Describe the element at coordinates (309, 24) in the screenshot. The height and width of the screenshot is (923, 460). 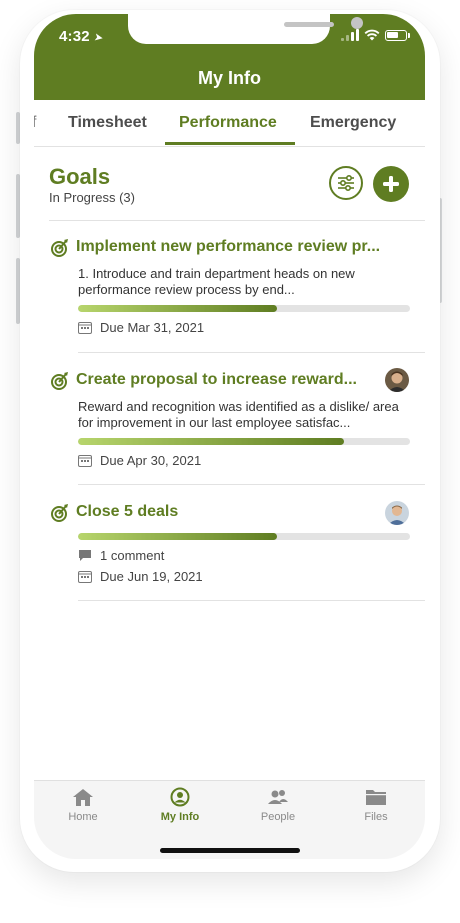
I see `speaker-grille` at that location.